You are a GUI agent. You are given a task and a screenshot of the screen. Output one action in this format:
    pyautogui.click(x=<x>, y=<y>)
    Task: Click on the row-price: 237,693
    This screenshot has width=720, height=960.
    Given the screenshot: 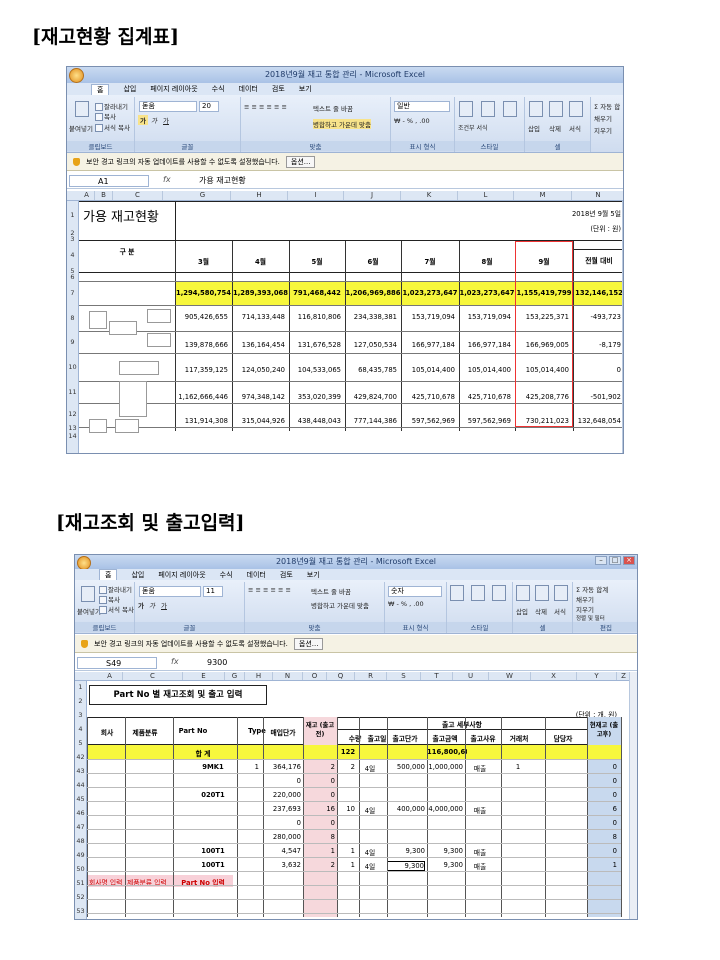 What is the action you would take?
    pyautogui.click(x=282, y=809)
    